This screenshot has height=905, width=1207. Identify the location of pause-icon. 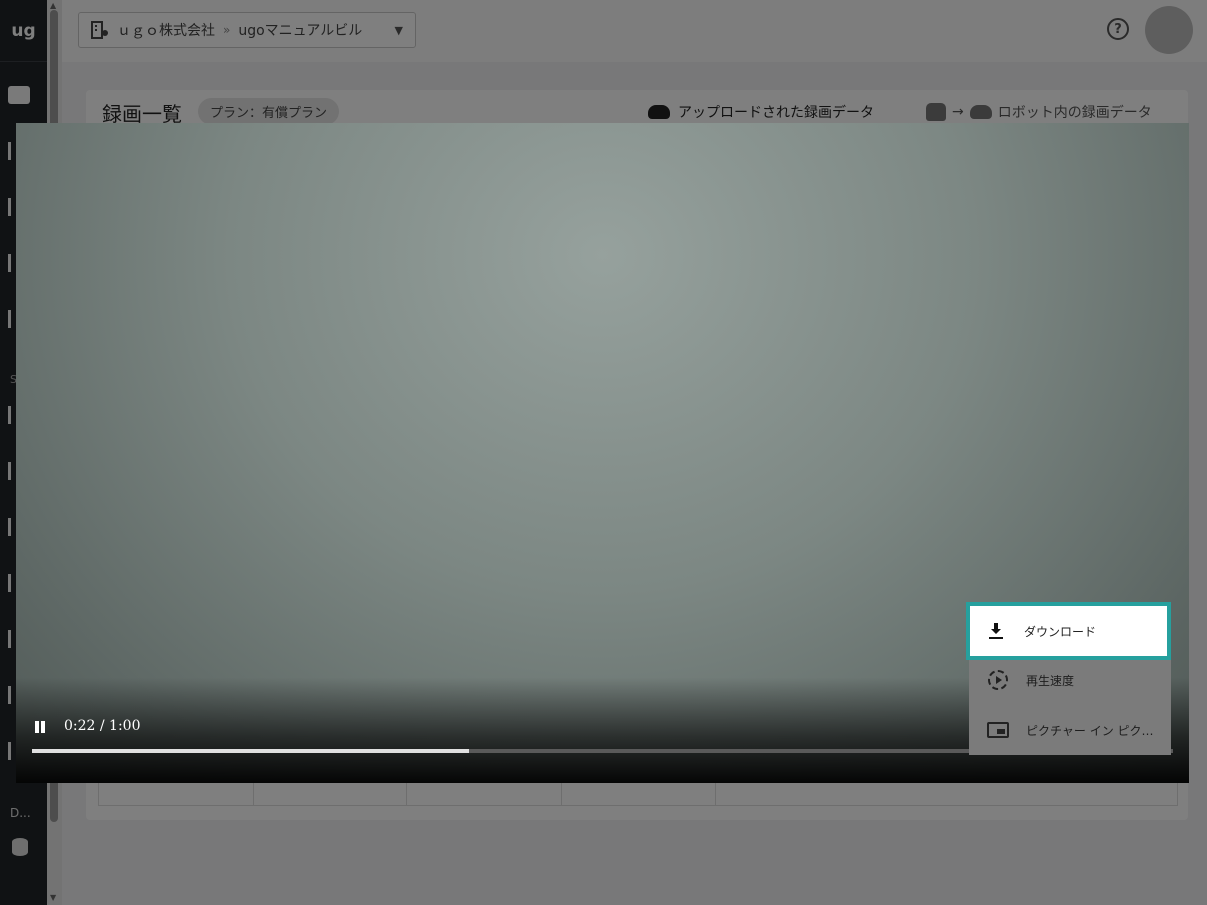
(40, 727).